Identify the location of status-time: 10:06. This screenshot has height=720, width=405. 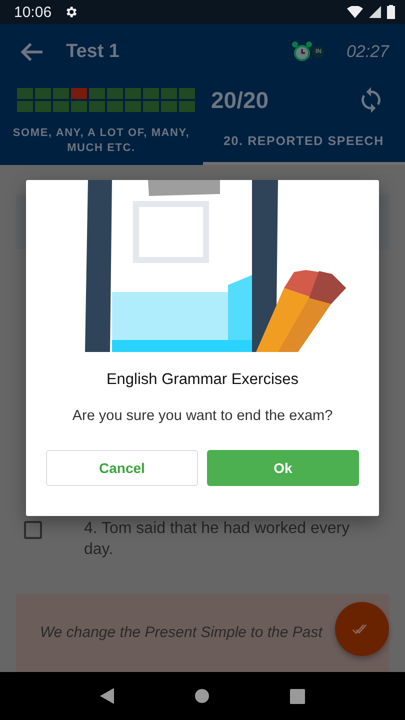
(33, 12).